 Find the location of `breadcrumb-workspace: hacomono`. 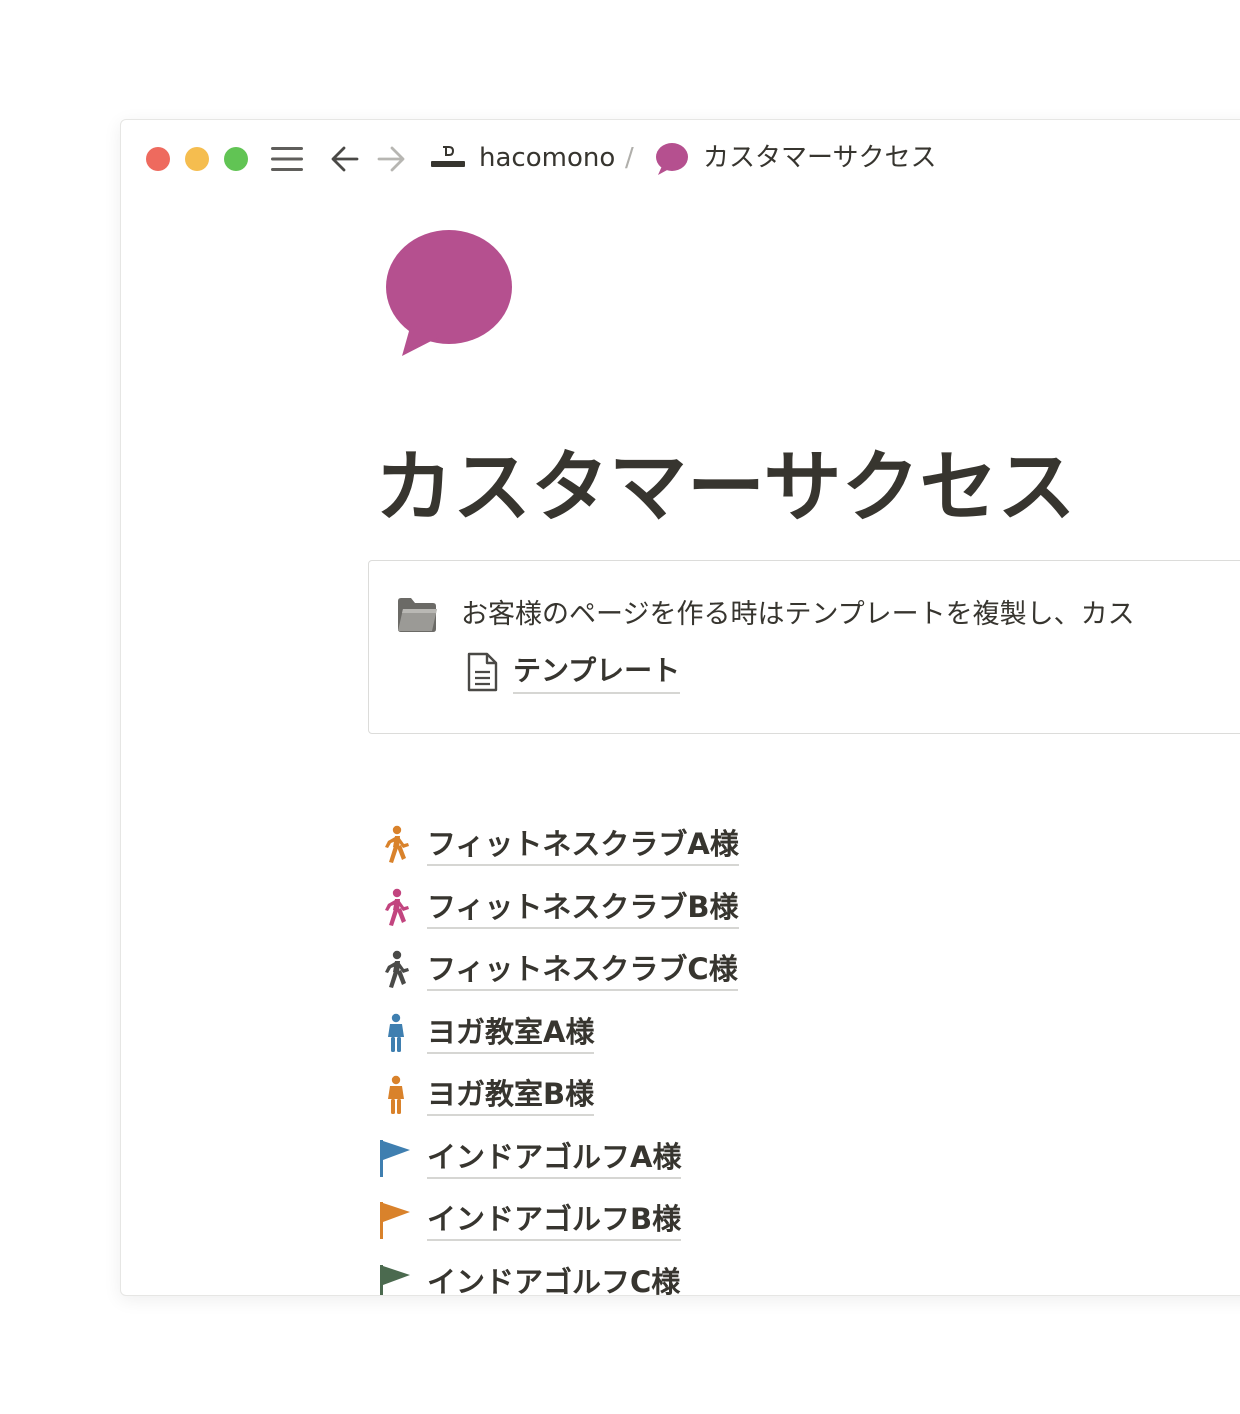

breadcrumb-workspace: hacomono is located at coordinates (547, 158).